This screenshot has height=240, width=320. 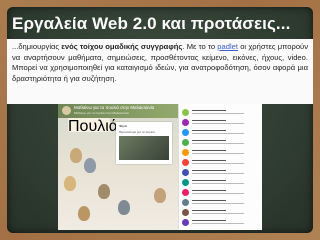 I want to click on share-panel, so click(x=220, y=167).